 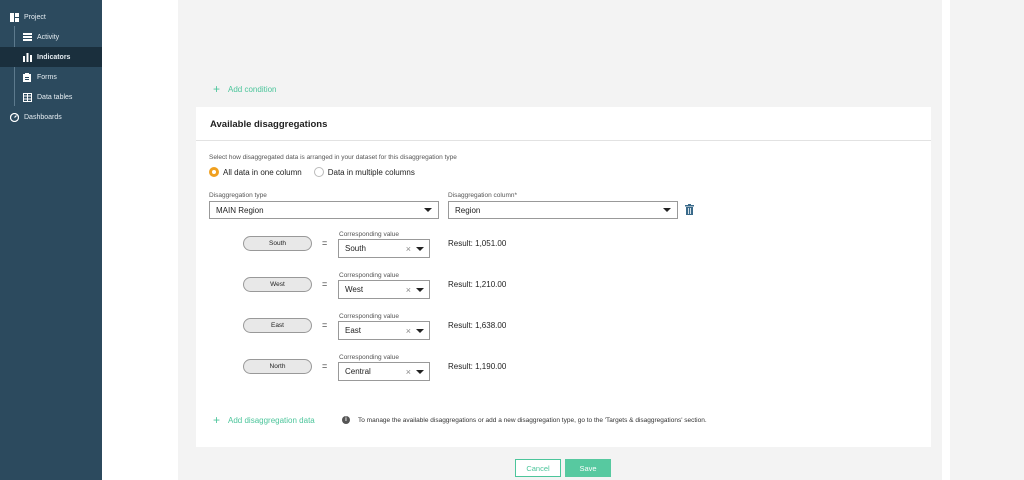 I want to click on table-icon, so click(x=27, y=97).